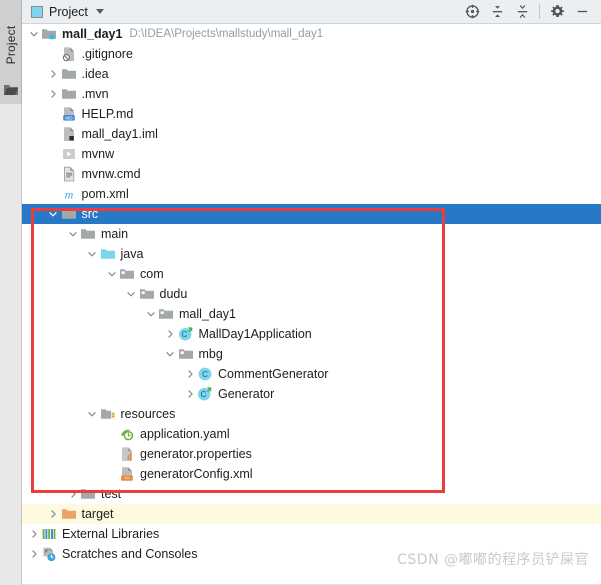 The width and height of the screenshot is (601, 585). Describe the element at coordinates (68, 174) in the screenshot. I see `text-file-icon` at that location.